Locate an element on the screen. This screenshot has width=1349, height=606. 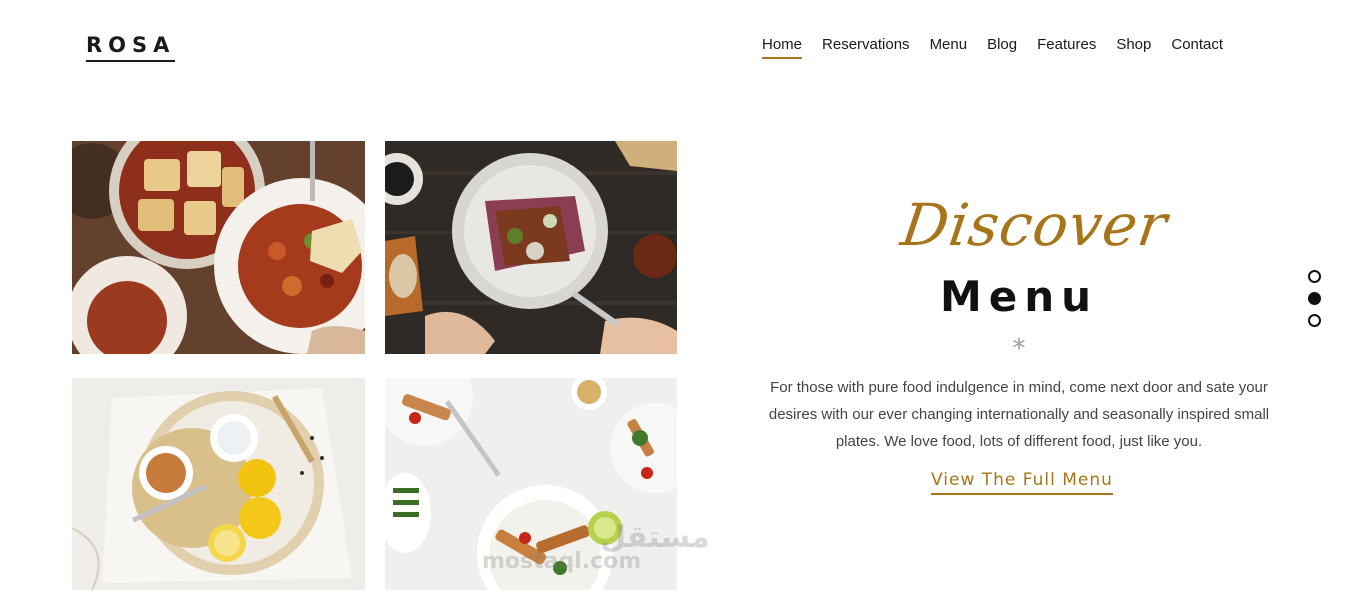
lemons-ingredients-photo is located at coordinates (218, 484).